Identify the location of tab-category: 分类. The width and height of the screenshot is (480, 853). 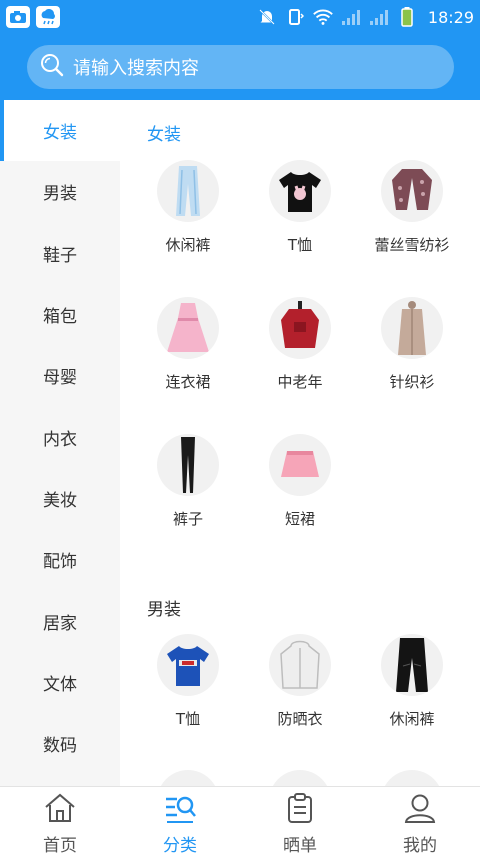
(180, 820).